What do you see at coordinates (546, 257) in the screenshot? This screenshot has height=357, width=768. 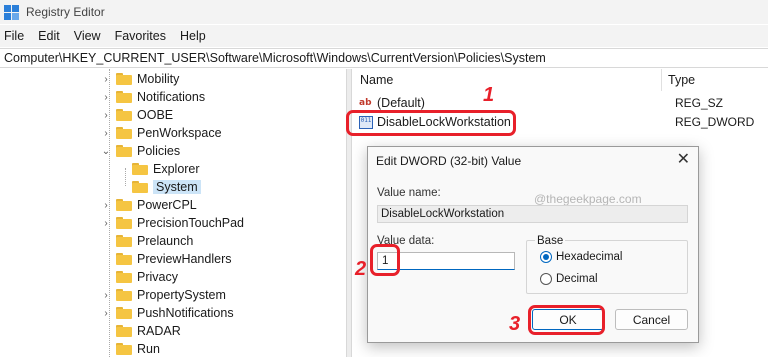 I see `radio-checked-icon` at bounding box center [546, 257].